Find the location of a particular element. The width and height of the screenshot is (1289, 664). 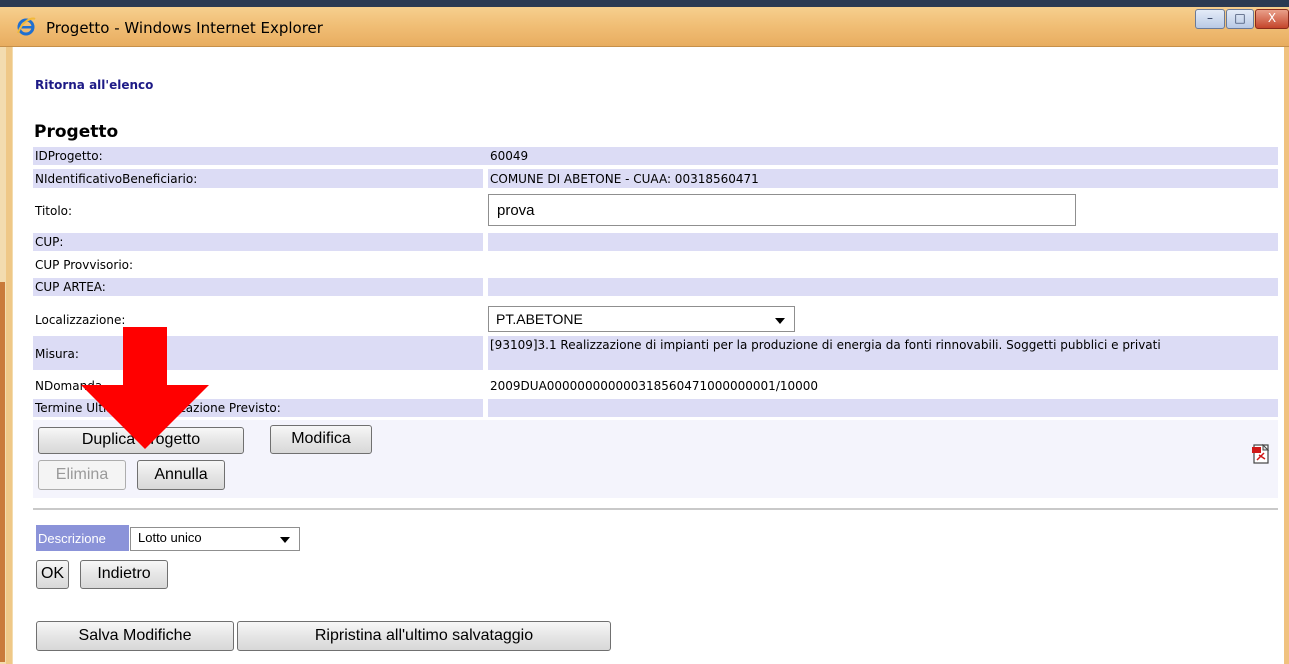

elimina-button: Elimina is located at coordinates (82, 475).